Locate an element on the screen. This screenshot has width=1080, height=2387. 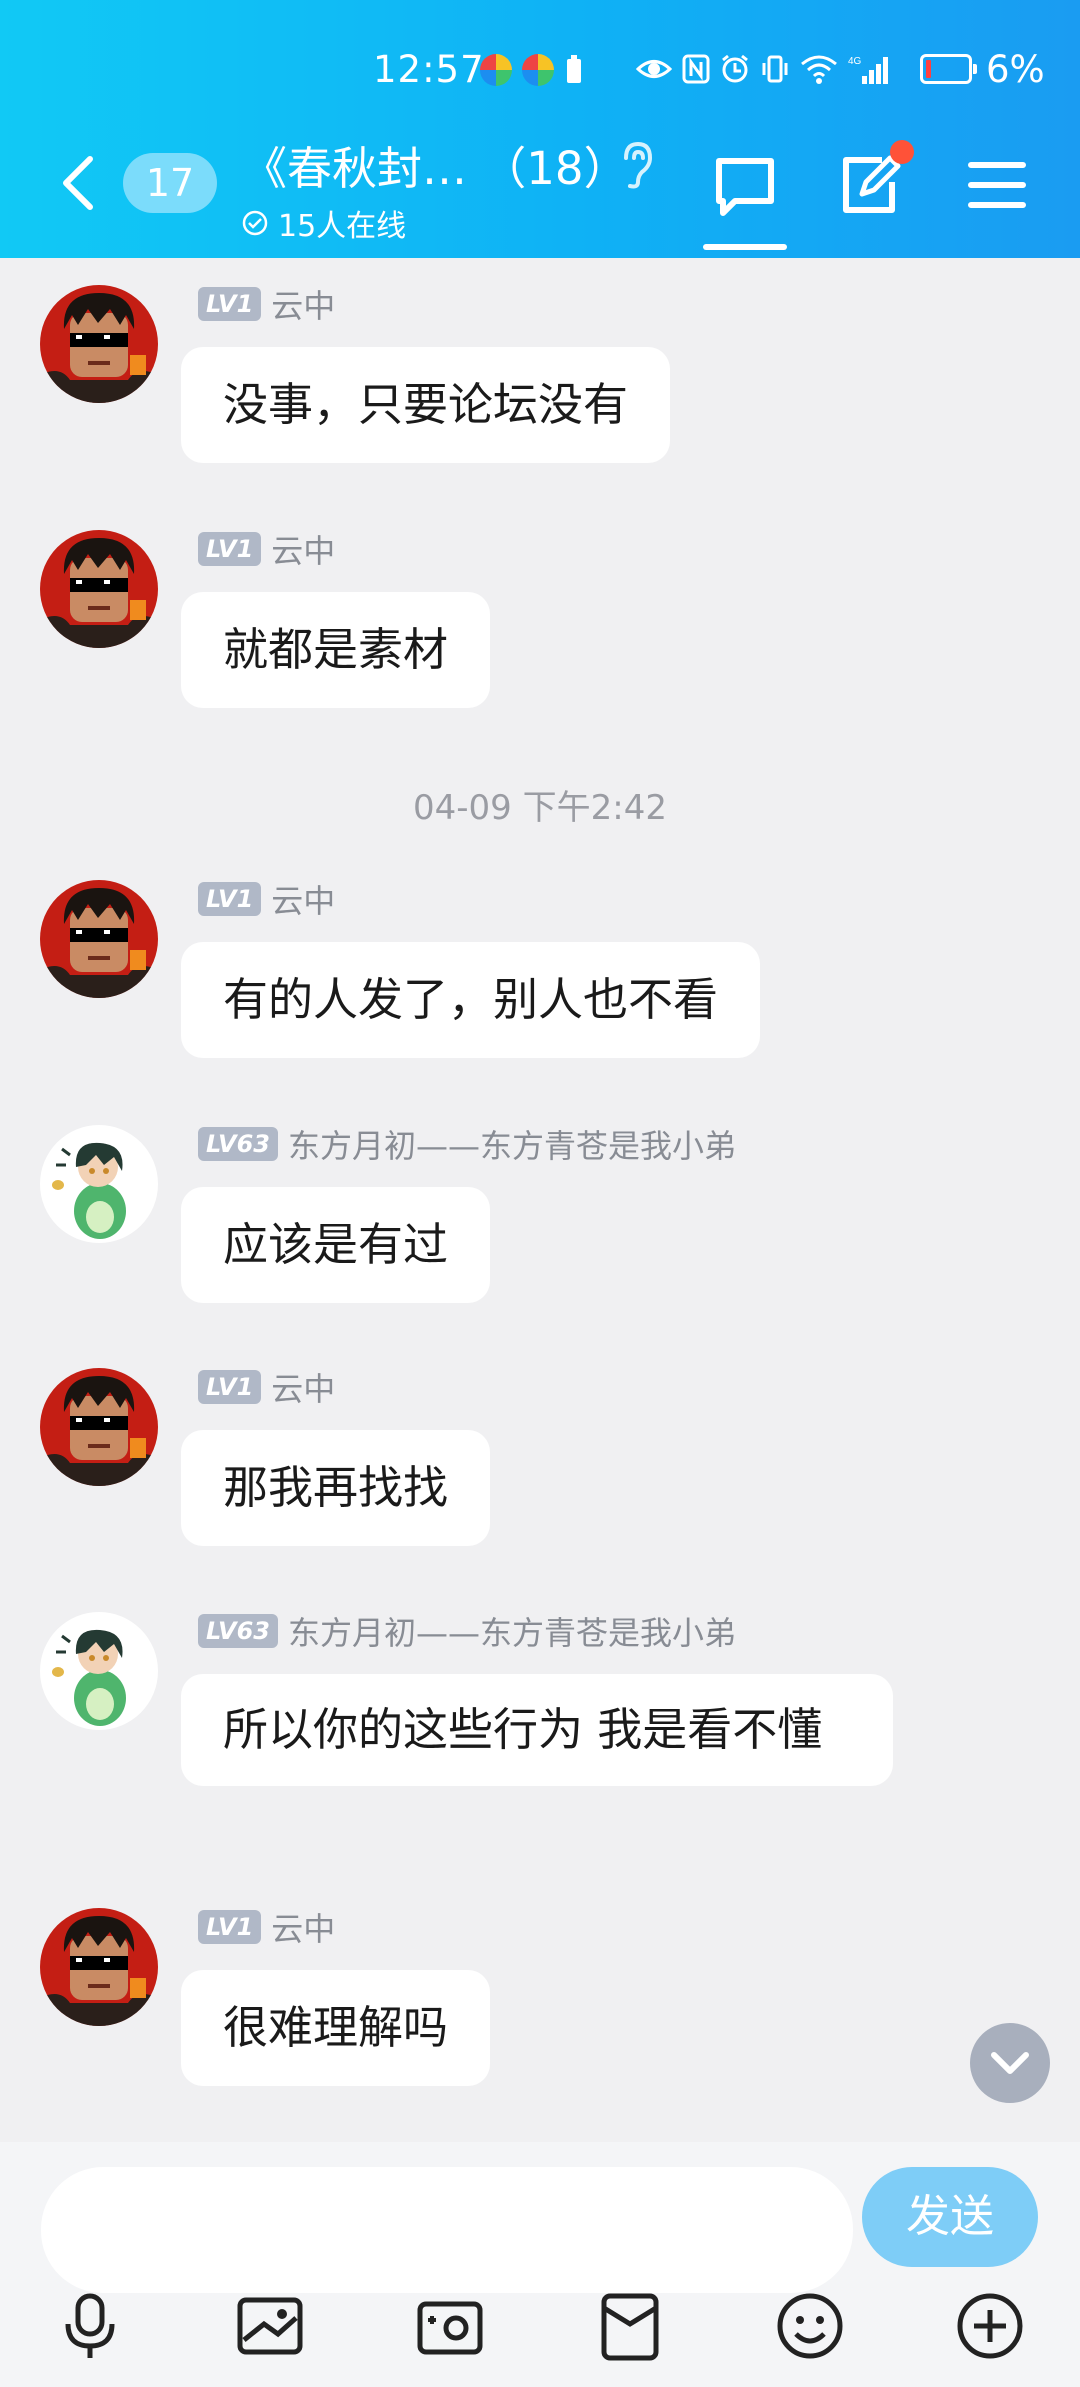
input-area: 发送 is located at coordinates (540, 2264).